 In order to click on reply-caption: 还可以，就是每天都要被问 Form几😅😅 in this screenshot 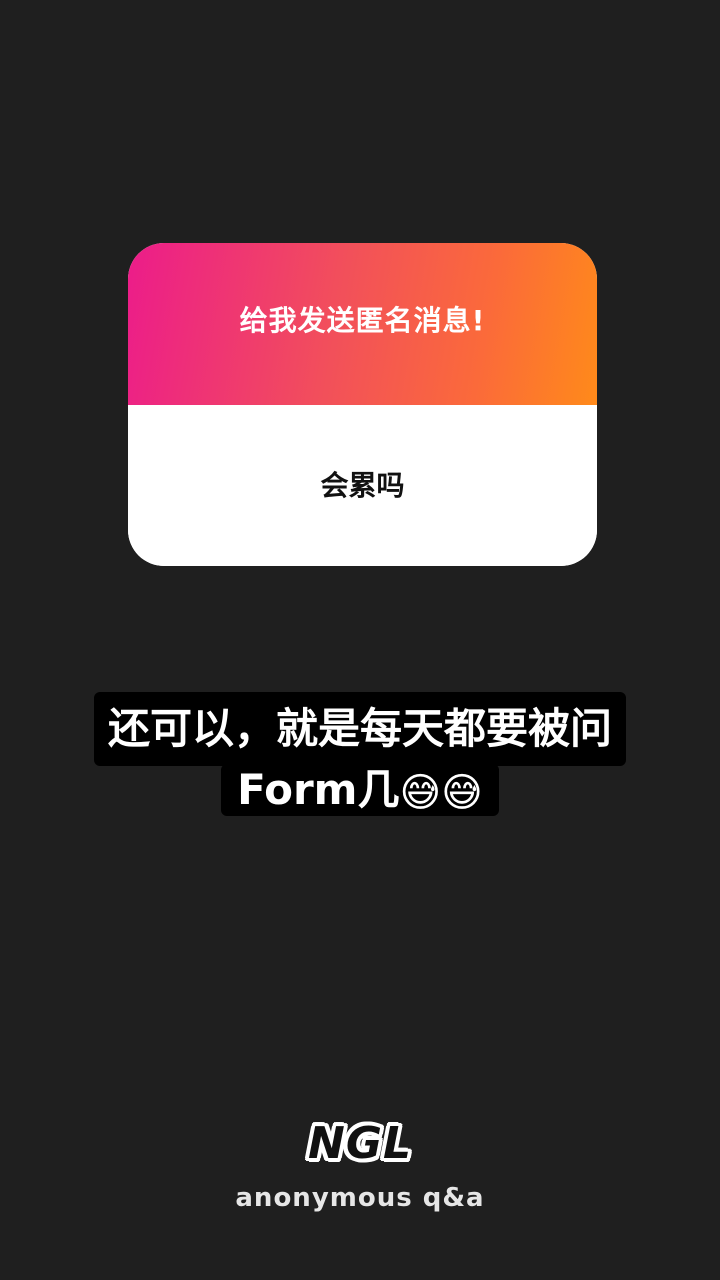, I will do `click(360, 754)`.